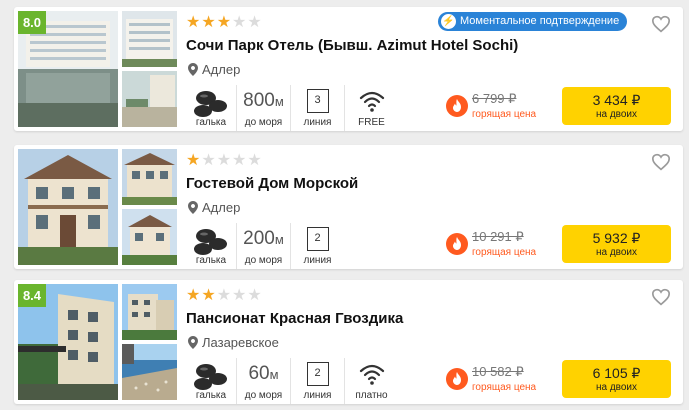 The height and width of the screenshot is (410, 689). I want to click on distance-value: 60м, so click(263, 373).